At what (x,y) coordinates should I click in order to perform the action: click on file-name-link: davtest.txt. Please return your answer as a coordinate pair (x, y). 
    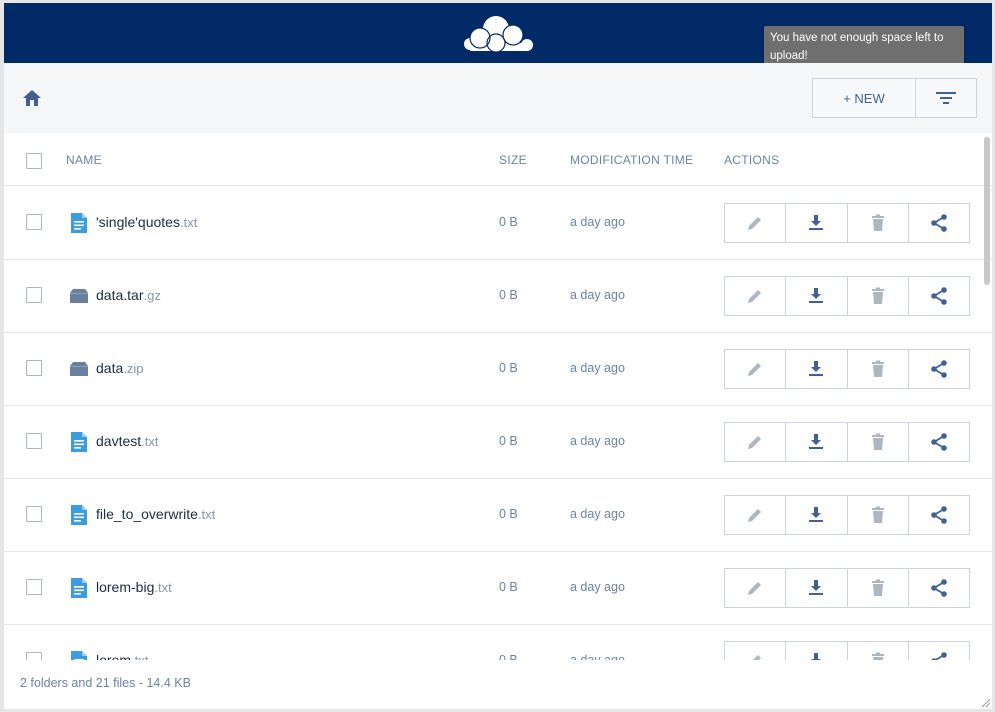
    Looking at the image, I should click on (127, 441).